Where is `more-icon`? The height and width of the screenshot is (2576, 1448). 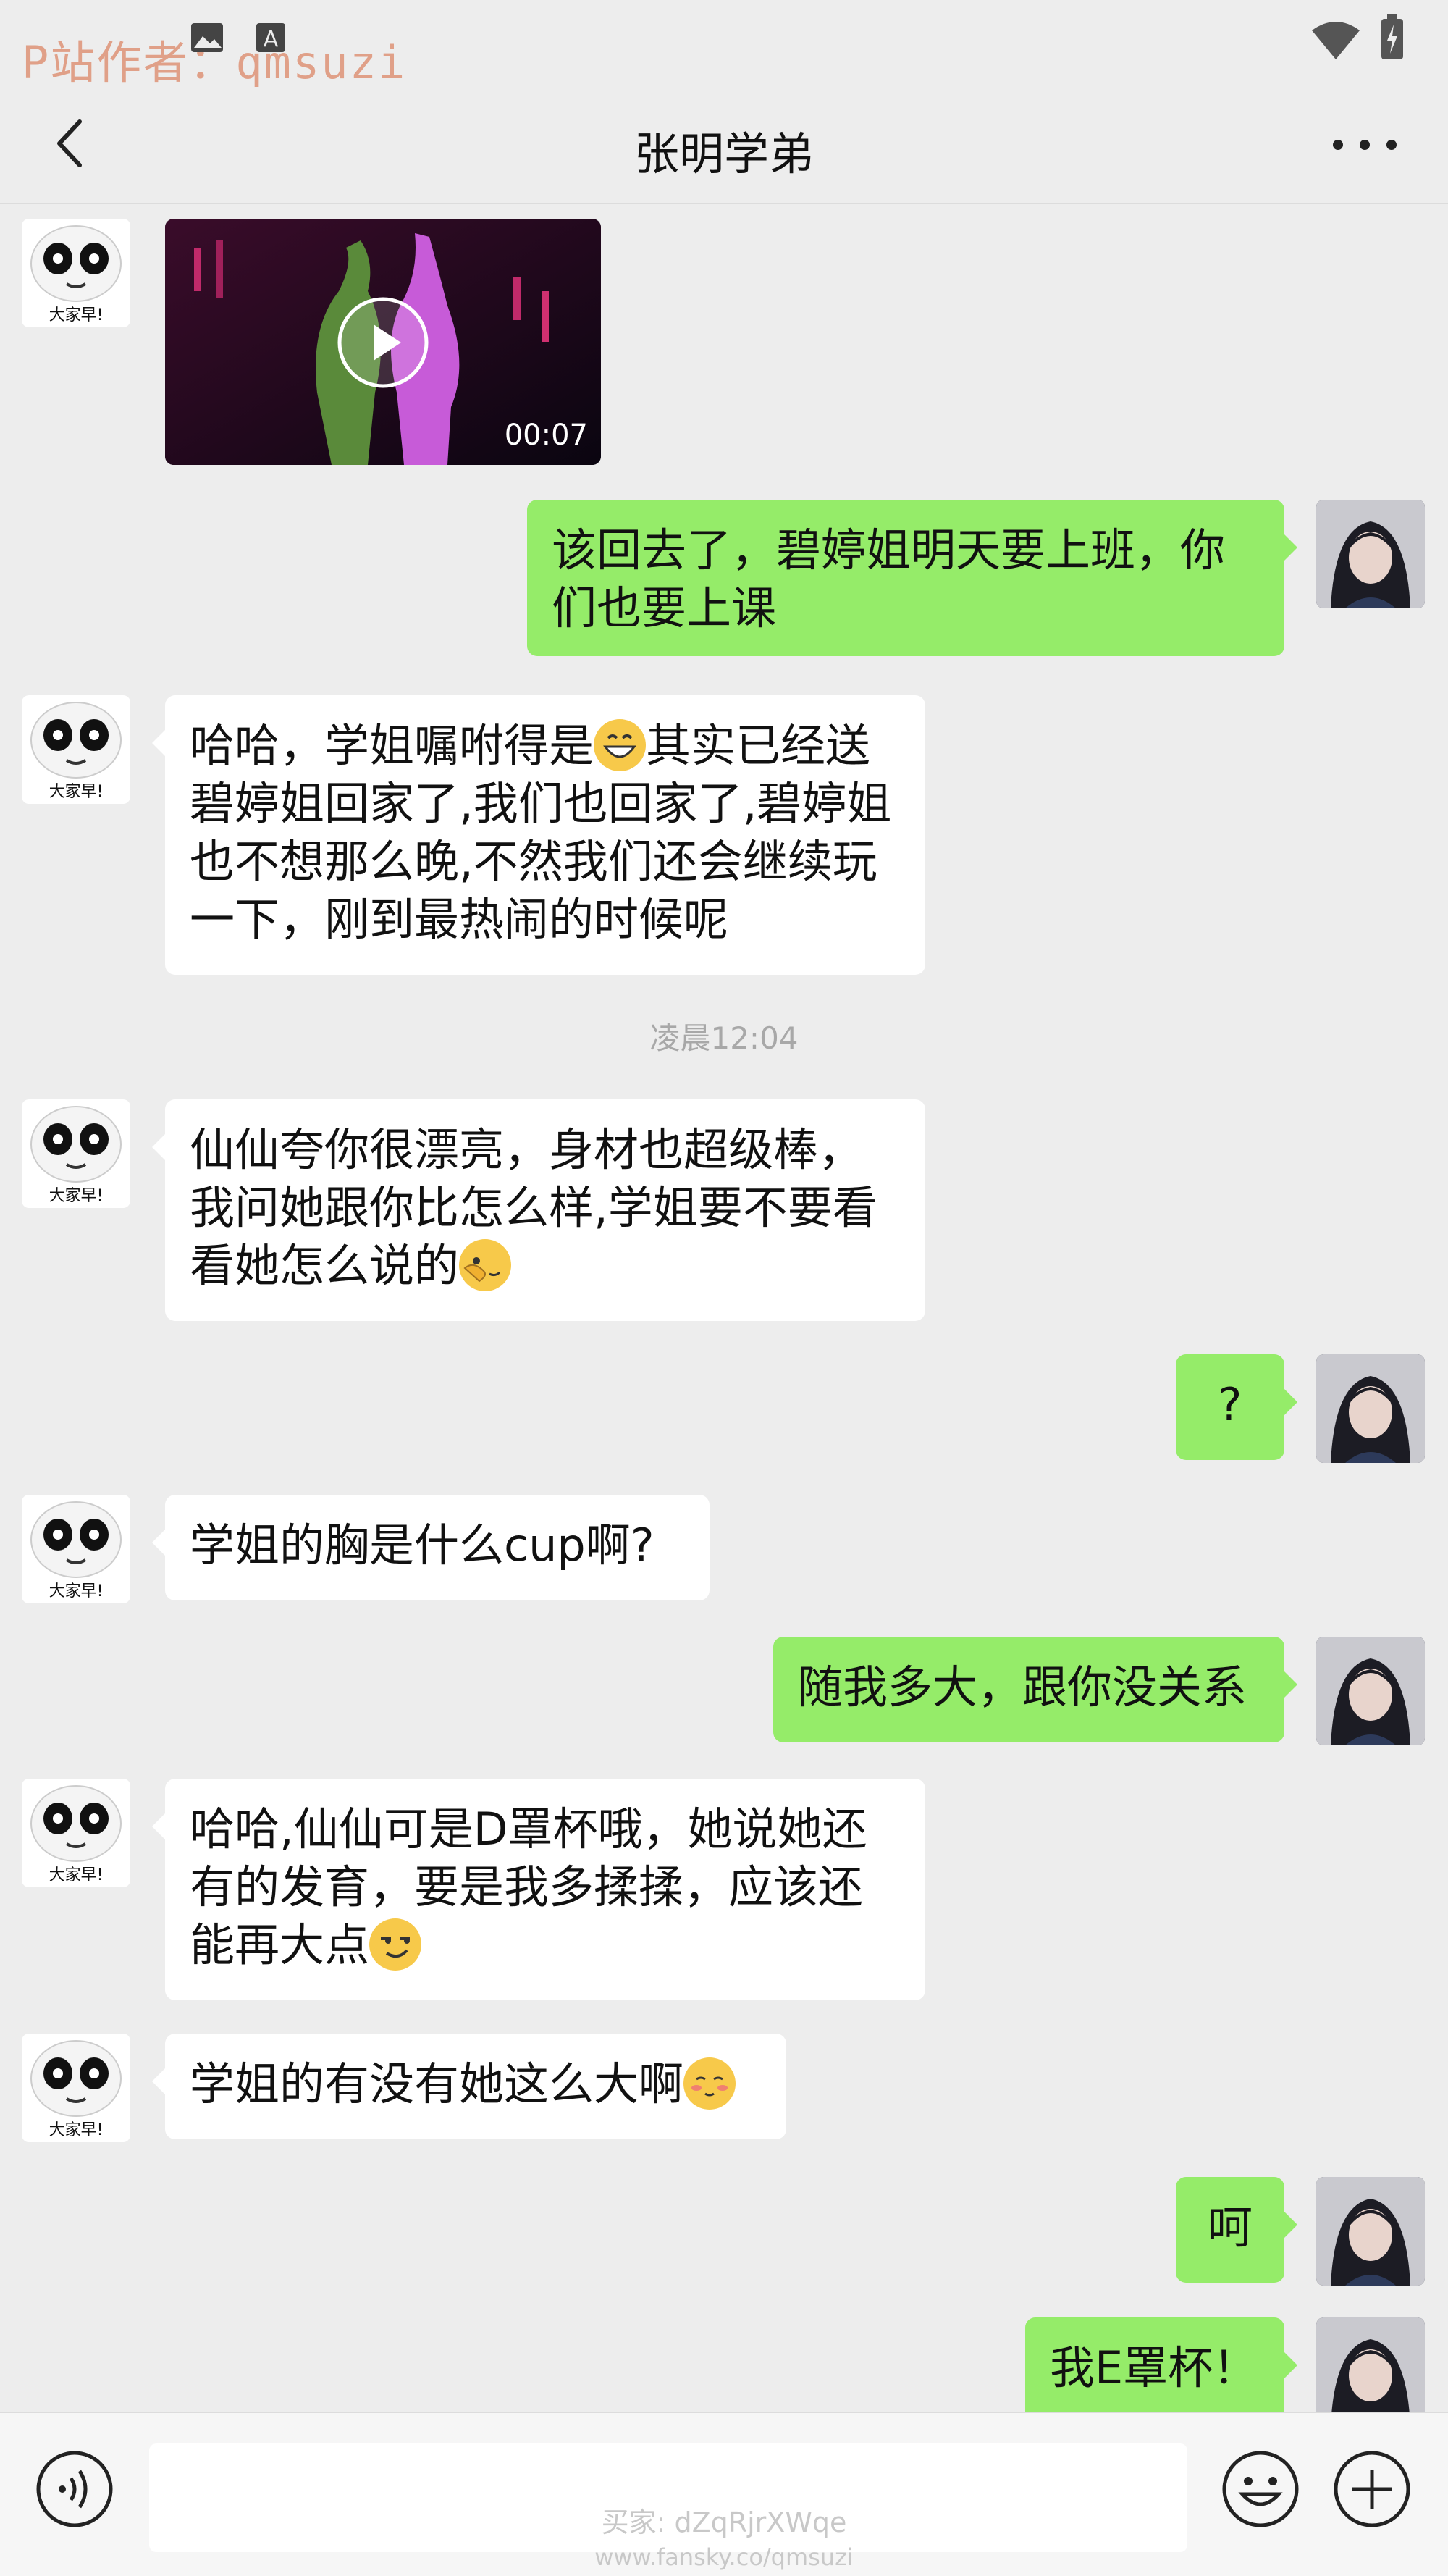 more-icon is located at coordinates (1365, 145).